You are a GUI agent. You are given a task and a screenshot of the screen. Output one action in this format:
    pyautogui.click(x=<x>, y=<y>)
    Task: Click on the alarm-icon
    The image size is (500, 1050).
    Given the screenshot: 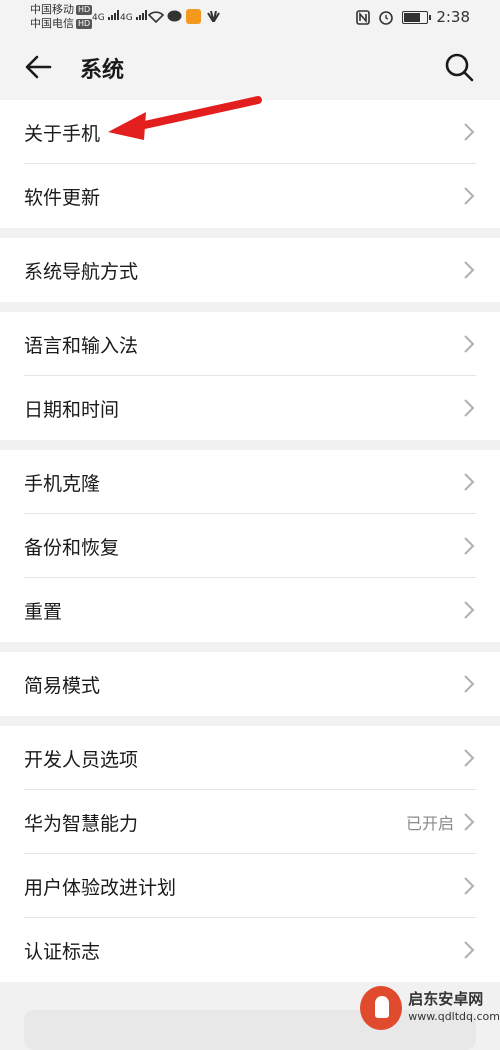 What is the action you would take?
    pyautogui.click(x=386, y=18)
    